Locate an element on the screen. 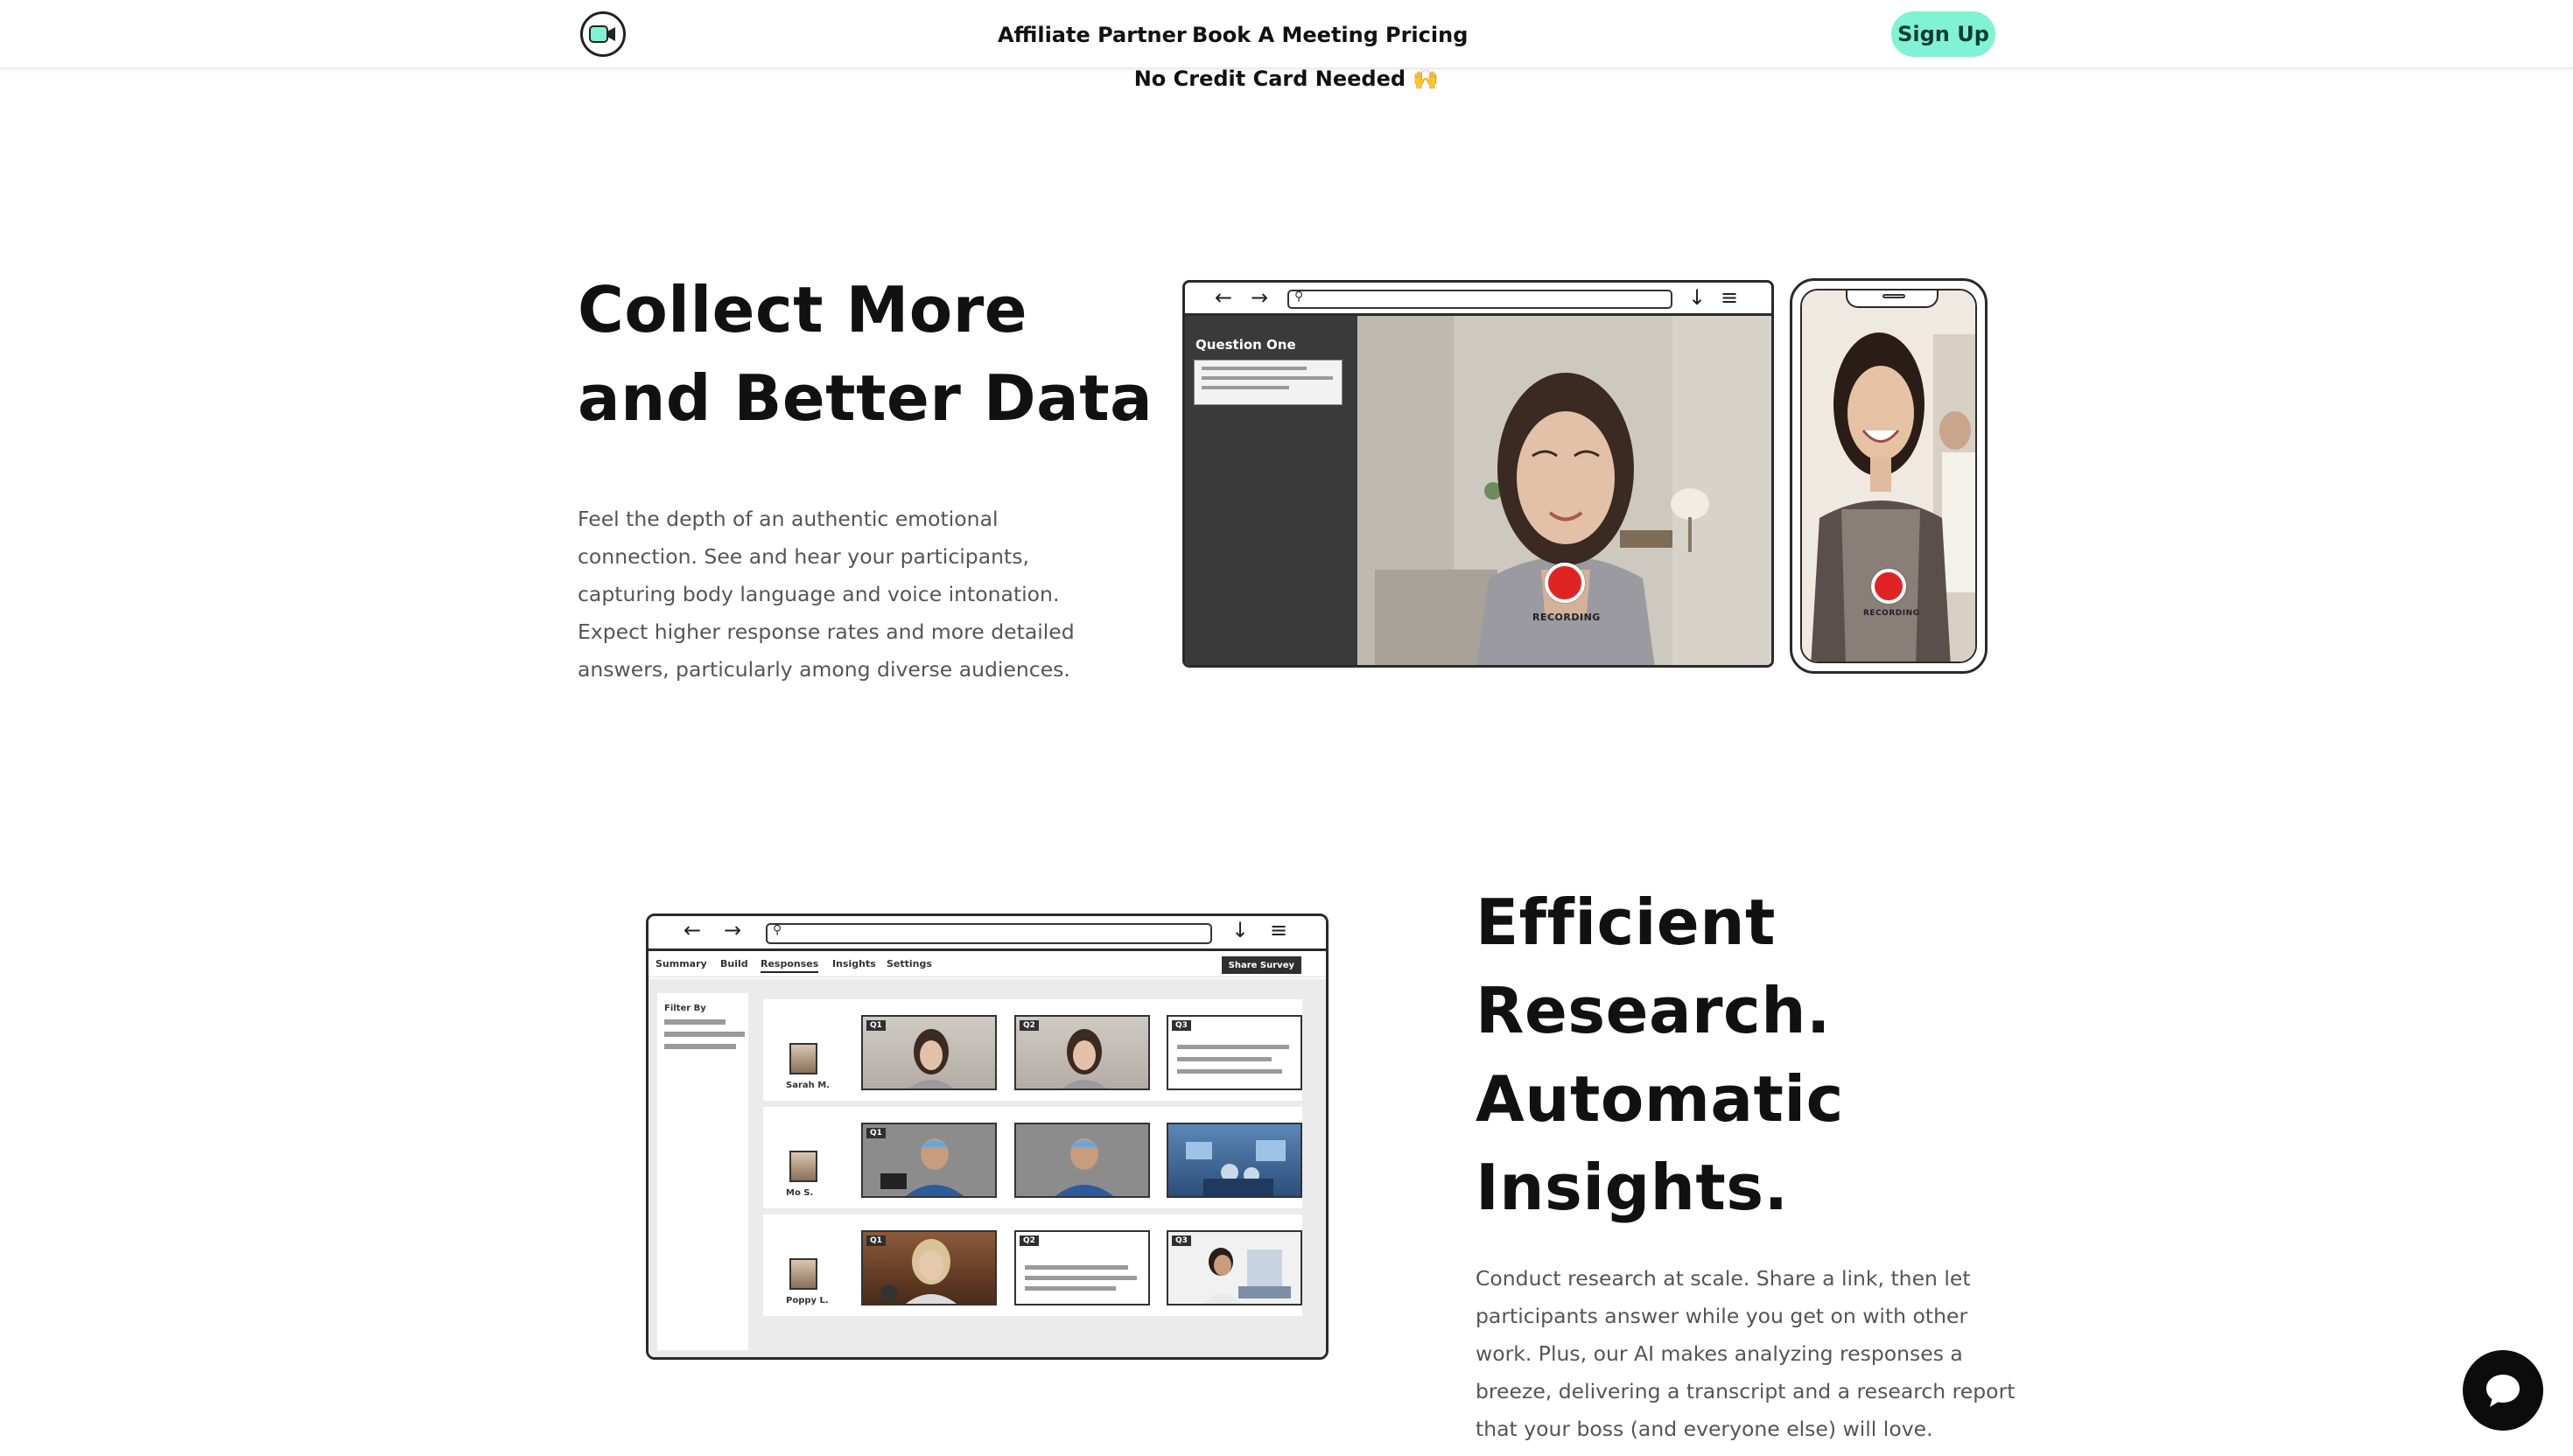 The image size is (2573, 1456). chat-widget-button is located at coordinates (2503, 1390).